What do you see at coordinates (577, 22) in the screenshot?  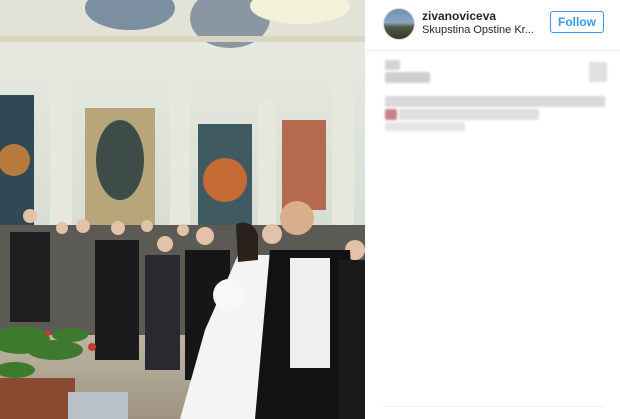 I see `follow-button: Follow` at bounding box center [577, 22].